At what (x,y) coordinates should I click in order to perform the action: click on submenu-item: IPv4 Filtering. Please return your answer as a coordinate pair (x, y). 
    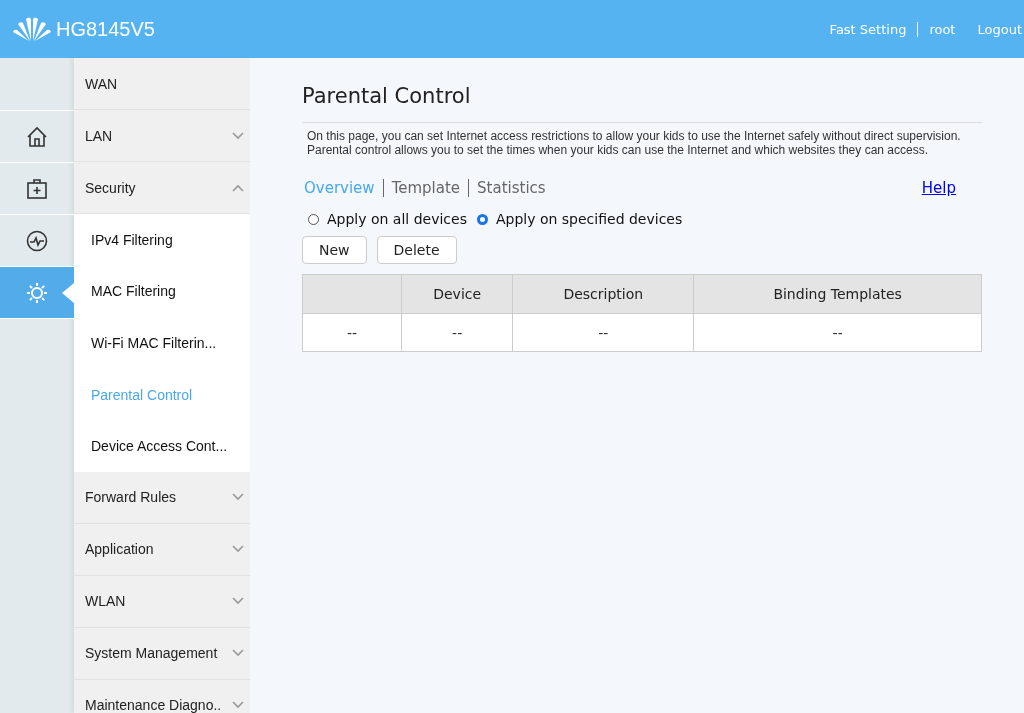
    Looking at the image, I should click on (162, 240).